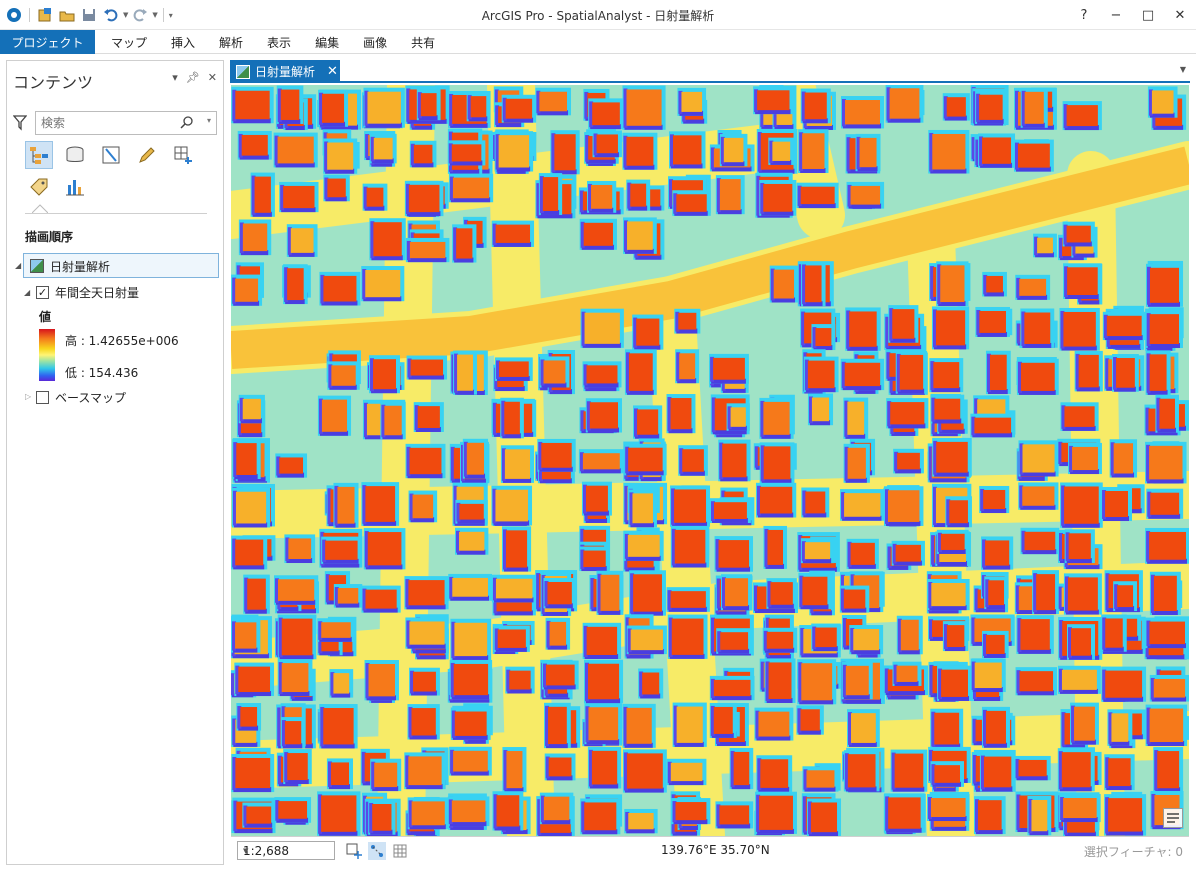 The height and width of the screenshot is (869, 1196). Describe the element at coordinates (75, 187) in the screenshot. I see `list-by-charts-icon` at that location.